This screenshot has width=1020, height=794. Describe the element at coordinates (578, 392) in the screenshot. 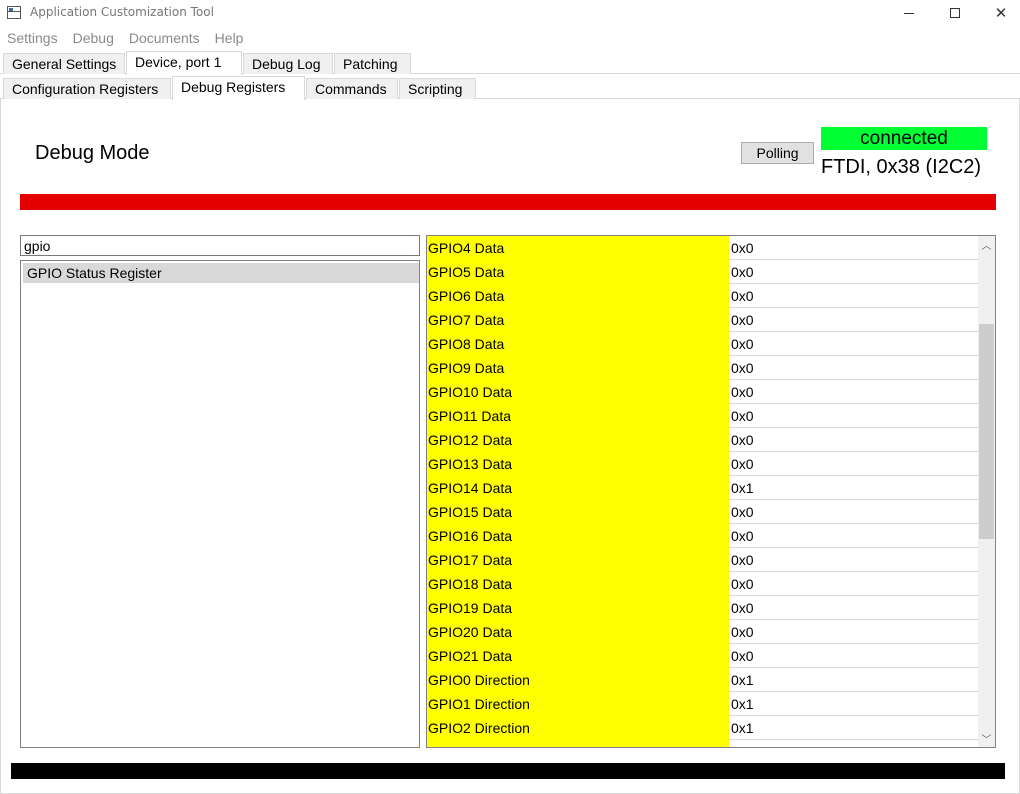

I see `field-name-cell: GPIO10 Data` at that location.